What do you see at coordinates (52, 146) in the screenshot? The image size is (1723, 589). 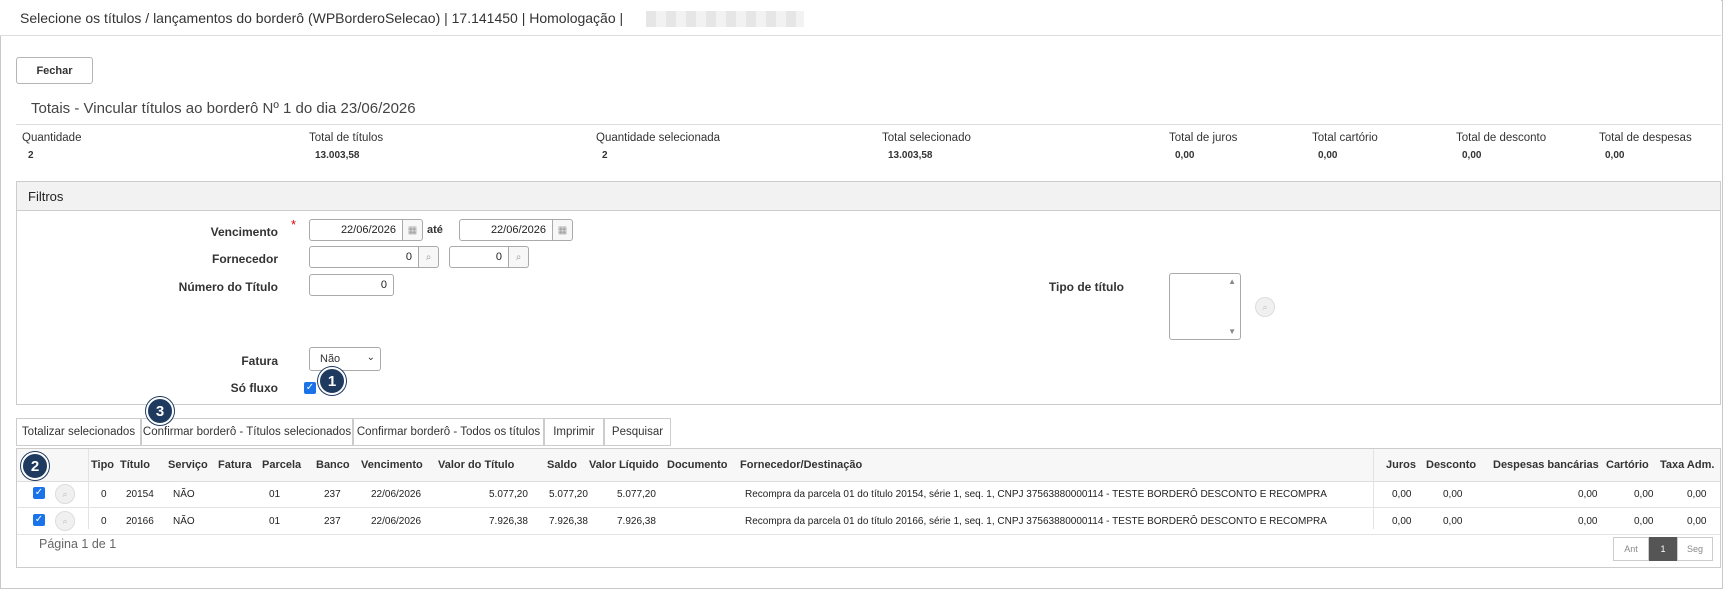 I see `total-quantidade: Quantidade 2` at bounding box center [52, 146].